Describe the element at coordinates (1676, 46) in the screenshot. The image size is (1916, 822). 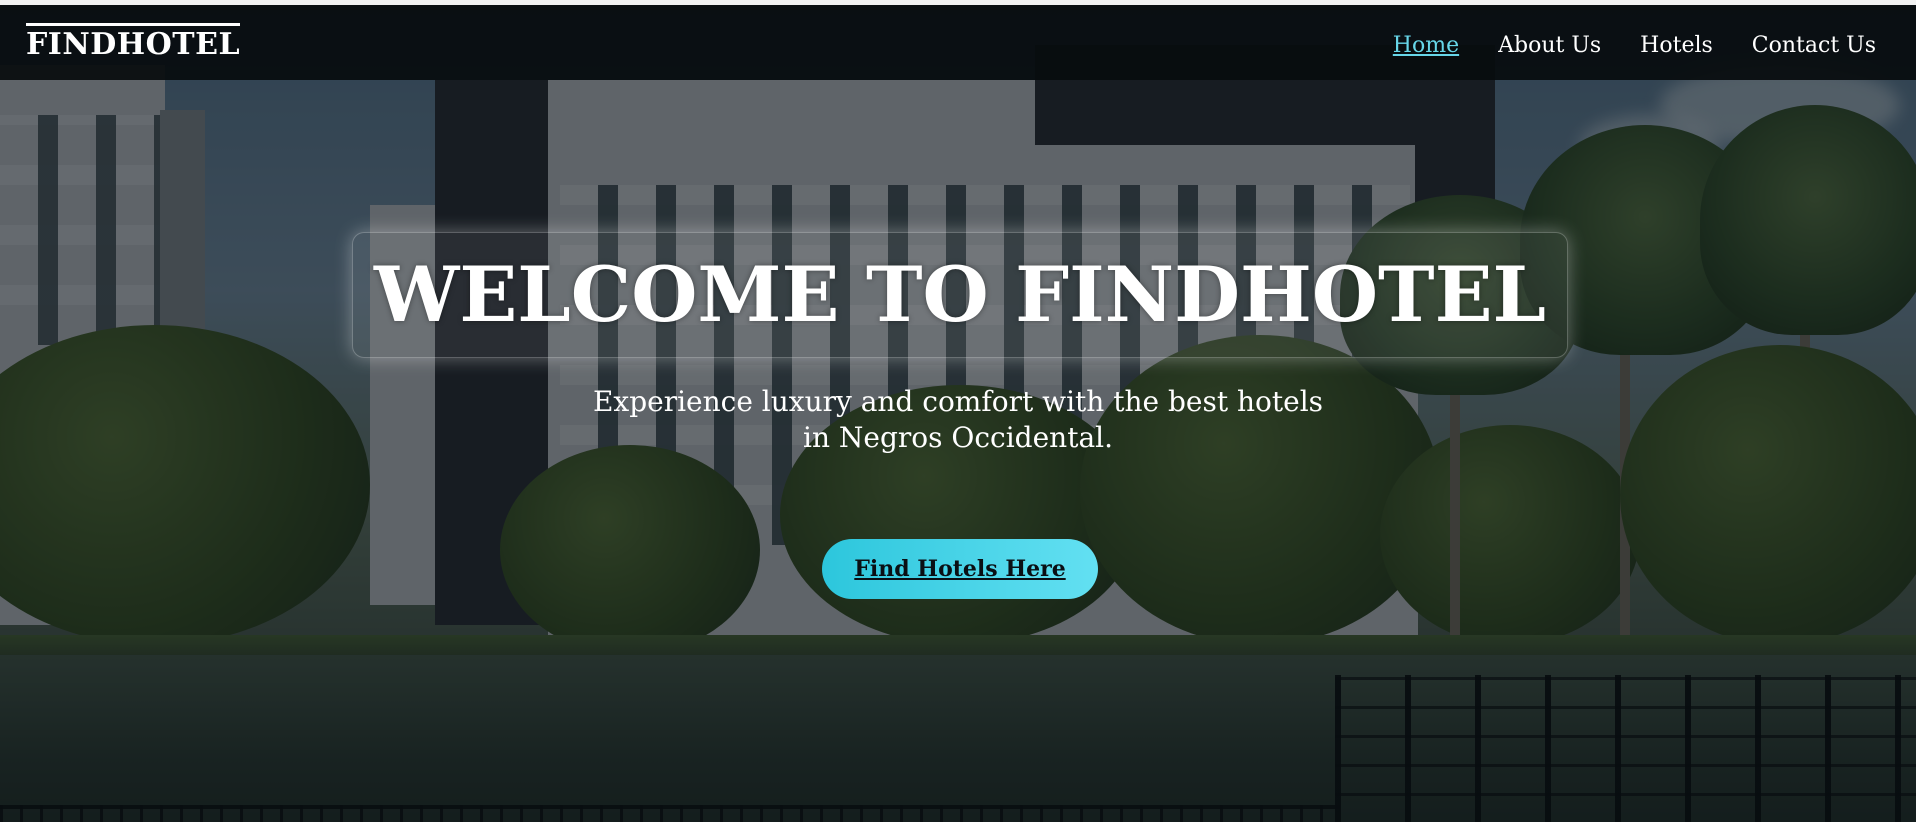
I see `nav-link-hotels: Hotels` at that location.